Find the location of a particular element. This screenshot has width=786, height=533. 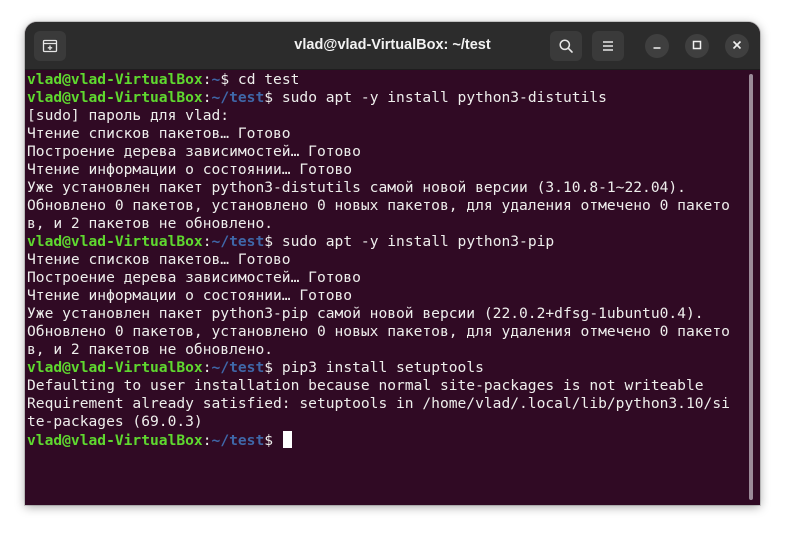

title-bar: vlad@vlad-VirtualBox: ~/test is located at coordinates (392, 46).